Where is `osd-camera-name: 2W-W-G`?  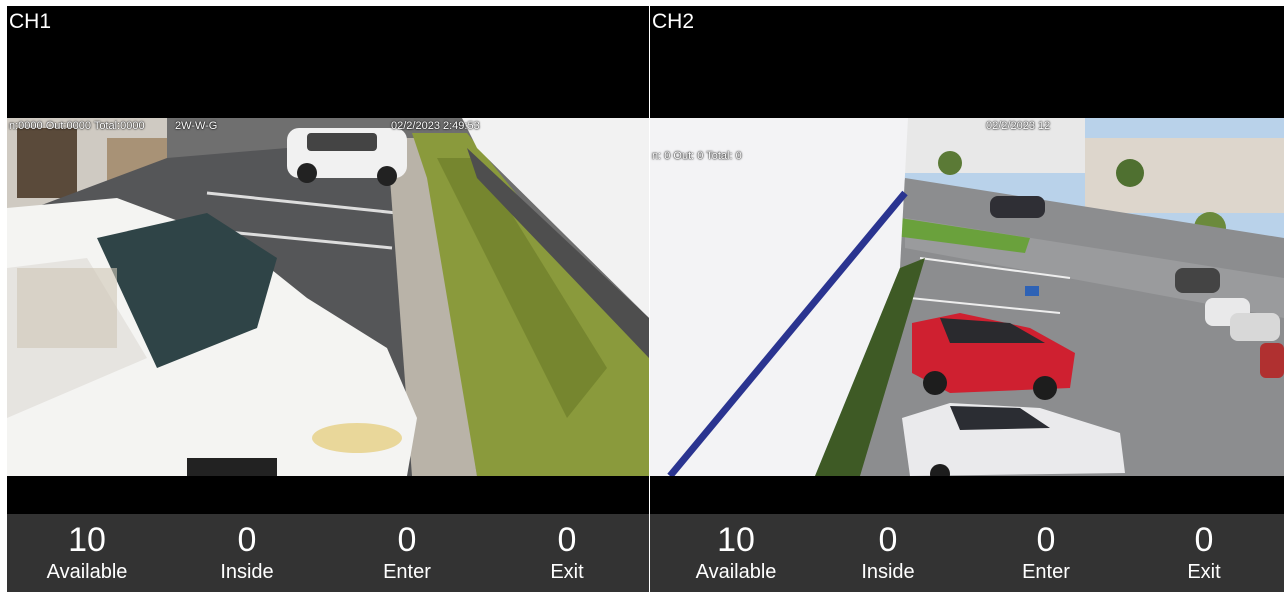 osd-camera-name: 2W-W-G is located at coordinates (196, 126).